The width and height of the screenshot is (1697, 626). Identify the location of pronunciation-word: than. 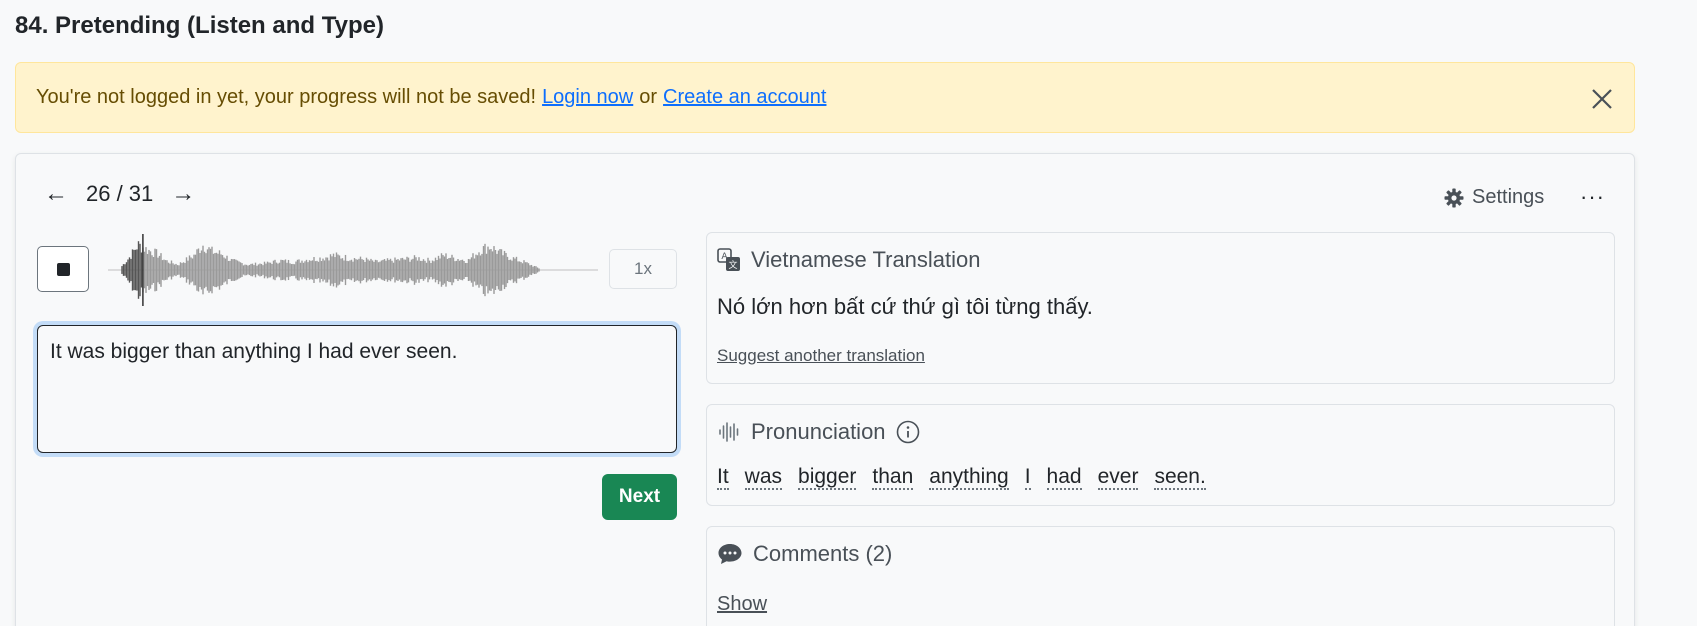
(893, 478).